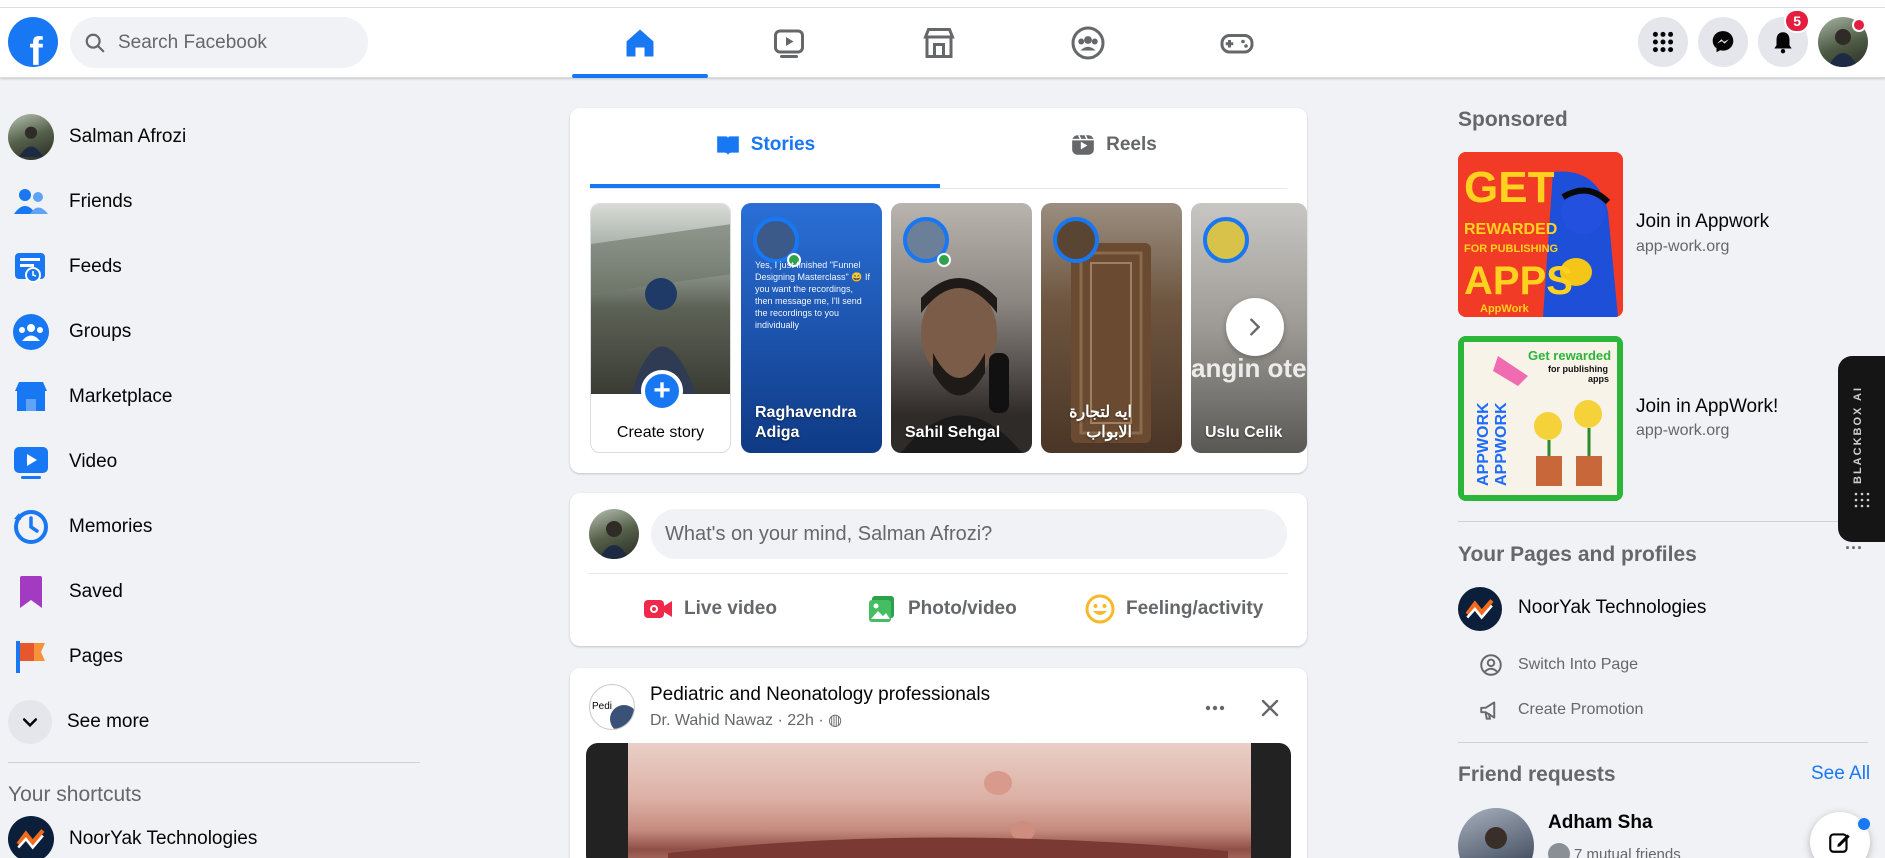  I want to click on mutual-friends-count: 7 mutual friends, so click(1627, 851).